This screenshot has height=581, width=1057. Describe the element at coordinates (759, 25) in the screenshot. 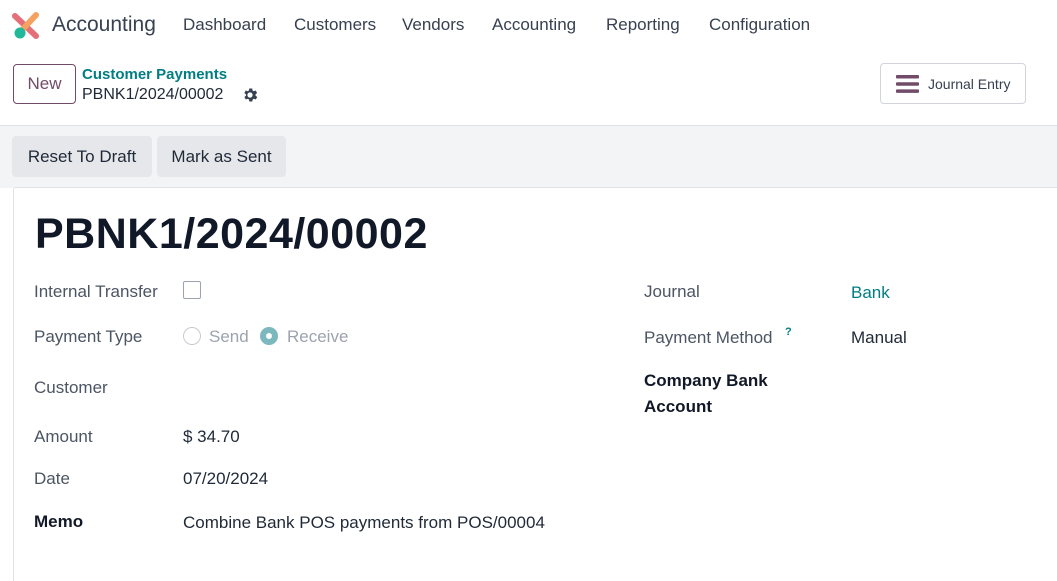

I see `nav-configuration: Configuration` at that location.